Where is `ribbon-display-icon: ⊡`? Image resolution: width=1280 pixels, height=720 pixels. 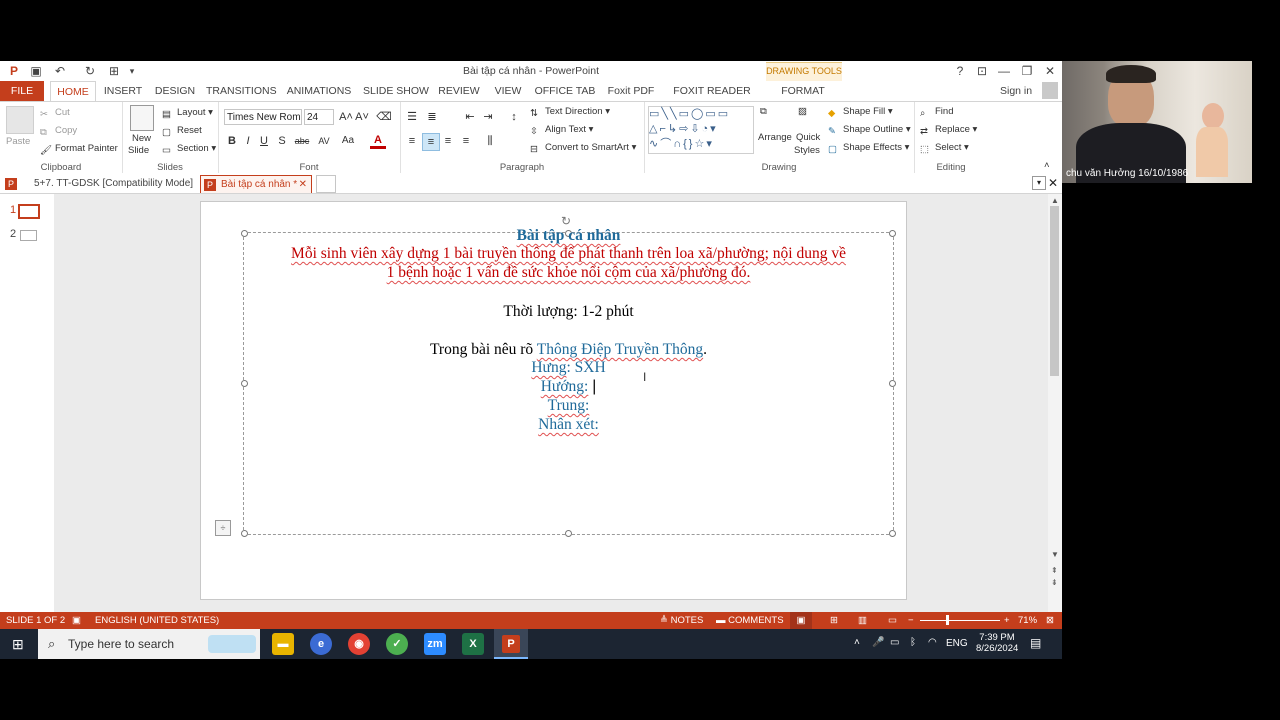
ribbon-display-icon: ⊡ is located at coordinates (982, 71).